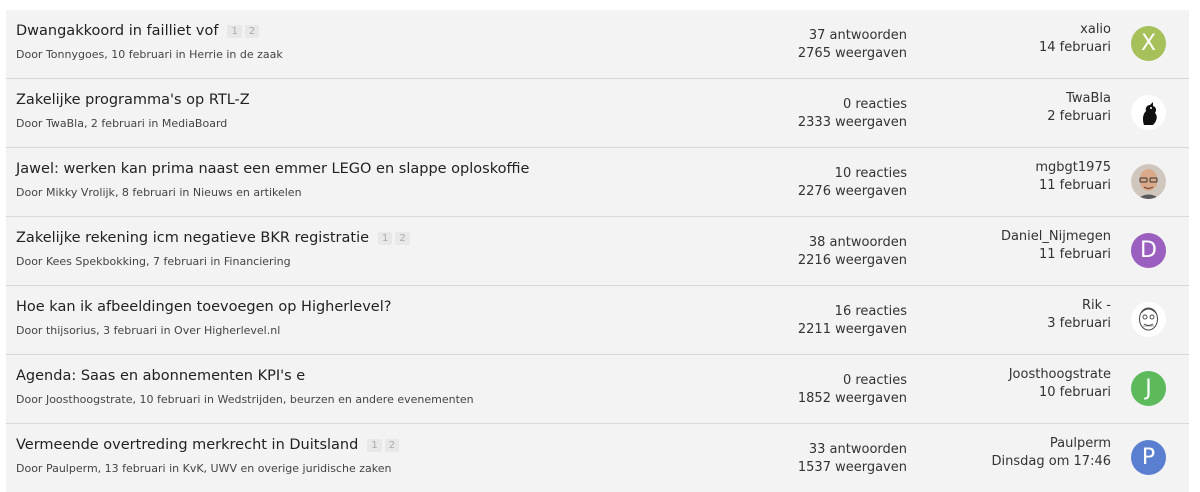 The image size is (1200, 492). Describe the element at coordinates (75, 54) in the screenshot. I see `topic-author-link: Tonnygoes` at that location.